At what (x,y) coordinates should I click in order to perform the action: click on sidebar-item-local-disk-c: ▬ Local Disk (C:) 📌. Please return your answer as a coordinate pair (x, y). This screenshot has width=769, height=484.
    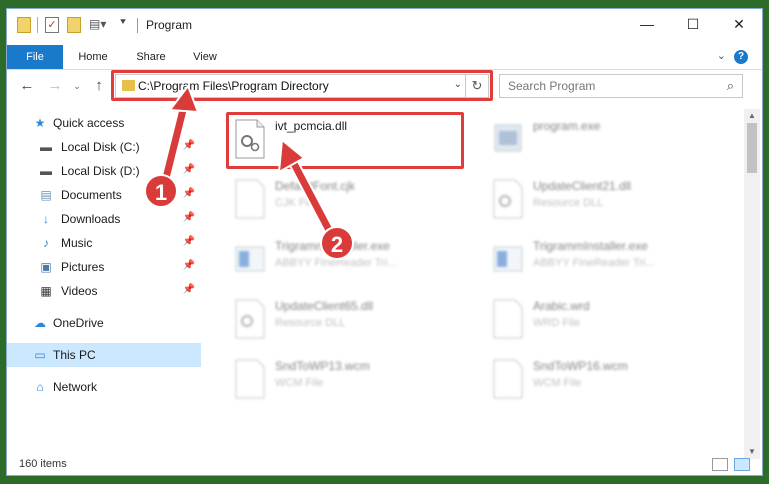
    Looking at the image, I should click on (104, 147).